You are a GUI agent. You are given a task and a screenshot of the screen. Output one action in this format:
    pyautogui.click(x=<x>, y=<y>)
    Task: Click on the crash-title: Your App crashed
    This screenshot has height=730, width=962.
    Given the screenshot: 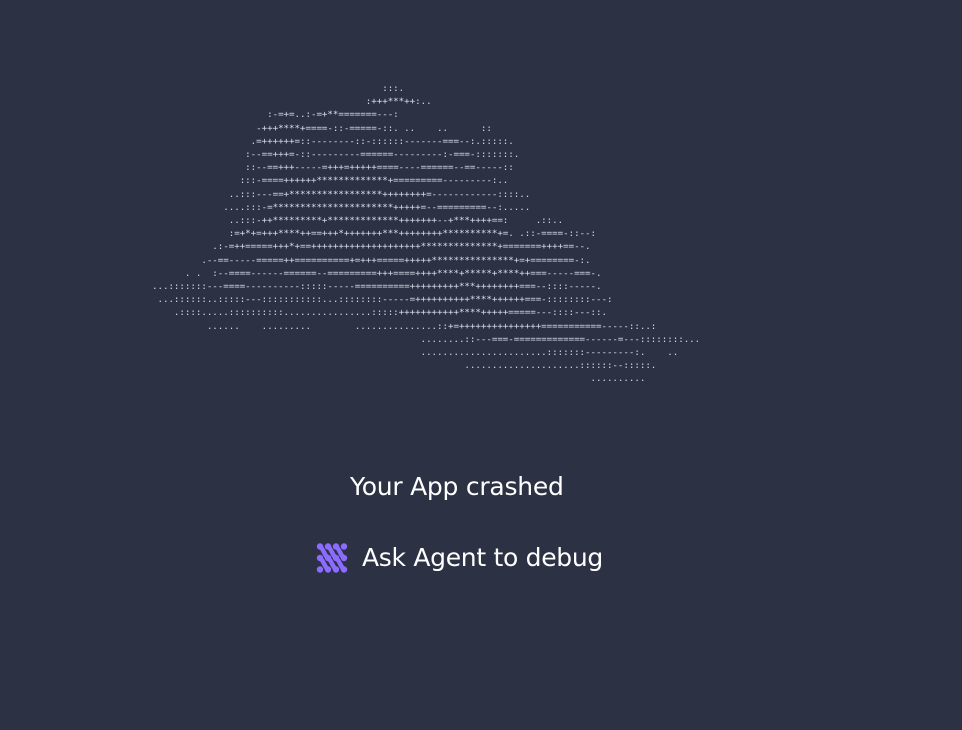 What is the action you would take?
    pyautogui.click(x=457, y=486)
    